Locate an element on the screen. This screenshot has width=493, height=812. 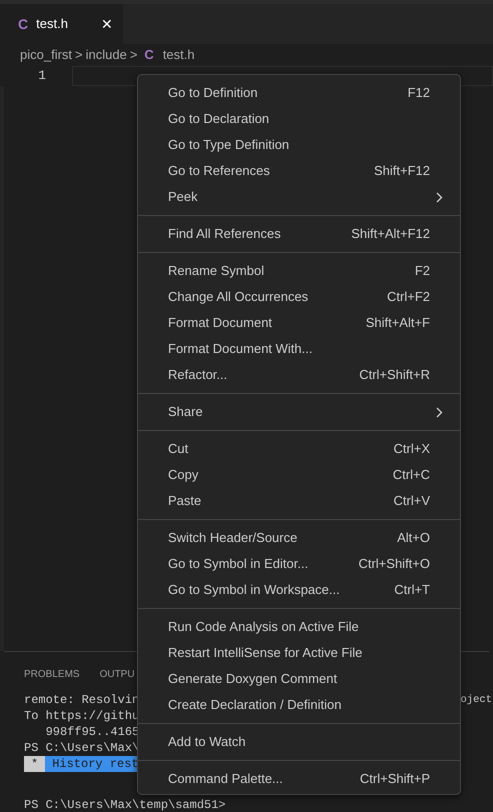
editor-tab: C test.h ✕ is located at coordinates (61, 24).